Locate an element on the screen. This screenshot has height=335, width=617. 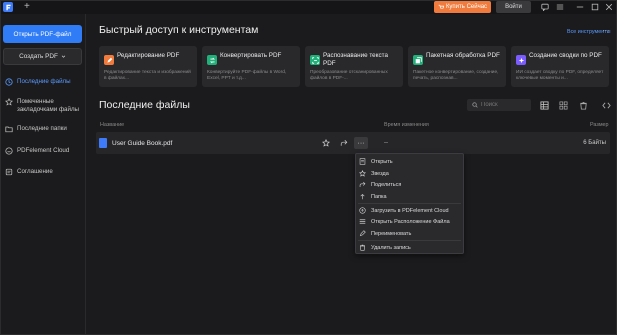
login-button: Войти is located at coordinates (513, 7).